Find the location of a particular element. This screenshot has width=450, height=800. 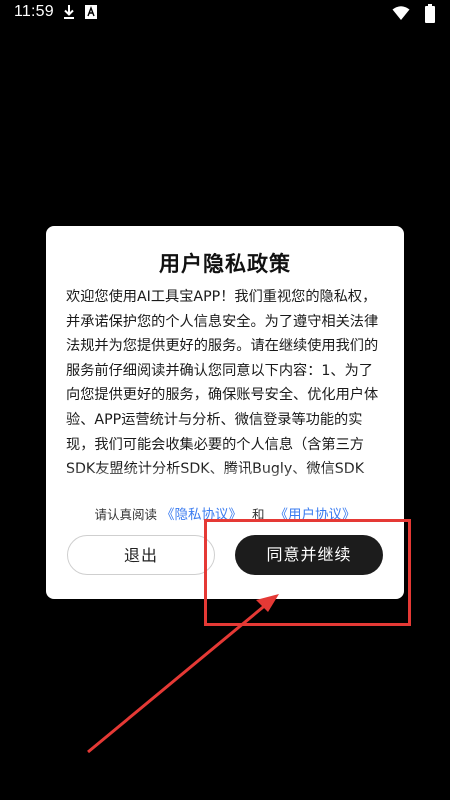

exit-button: 退出 is located at coordinates (141, 555).